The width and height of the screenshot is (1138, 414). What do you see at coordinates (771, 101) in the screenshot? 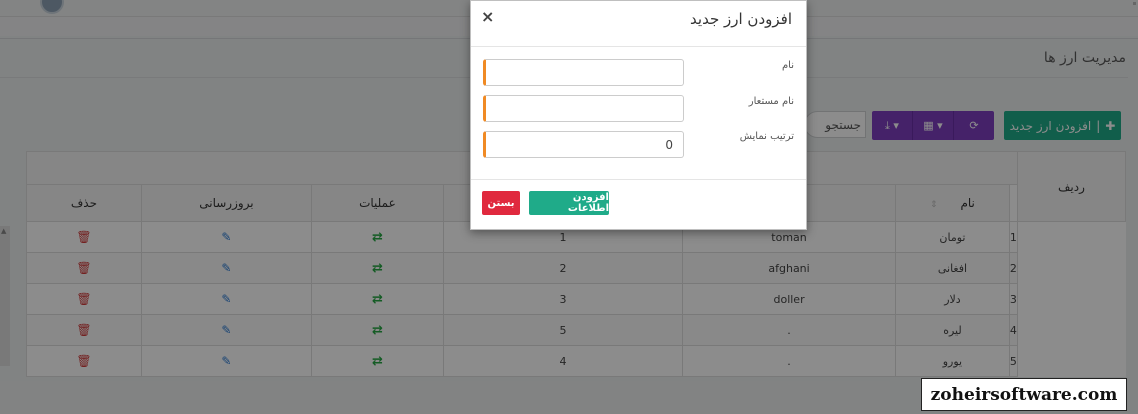
I see `alias-label: نام مستعار` at bounding box center [771, 101].